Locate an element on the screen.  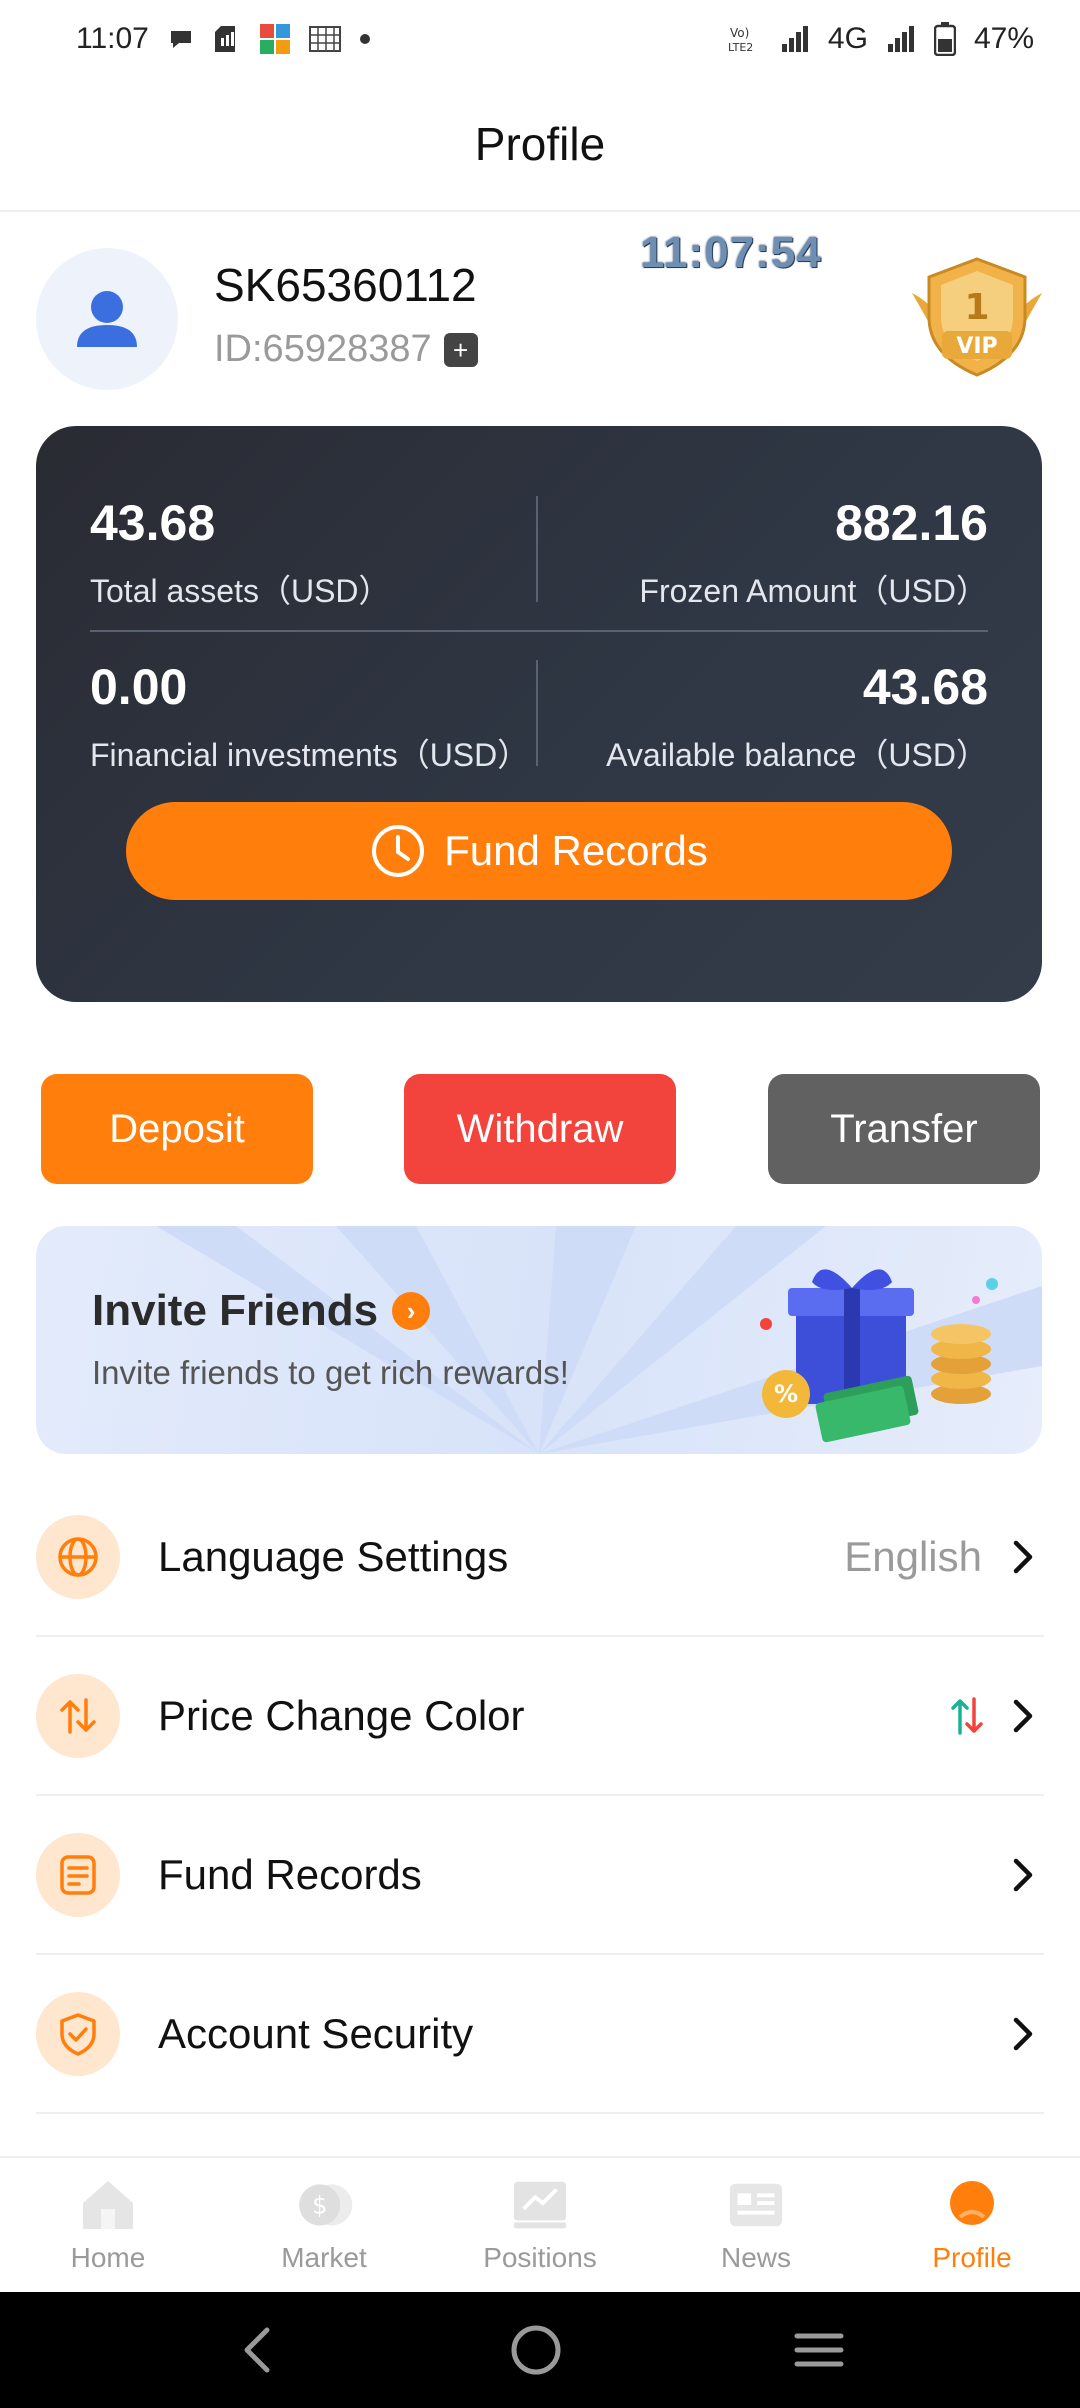
nav-positions: Positions is located at coordinates (540, 2225).